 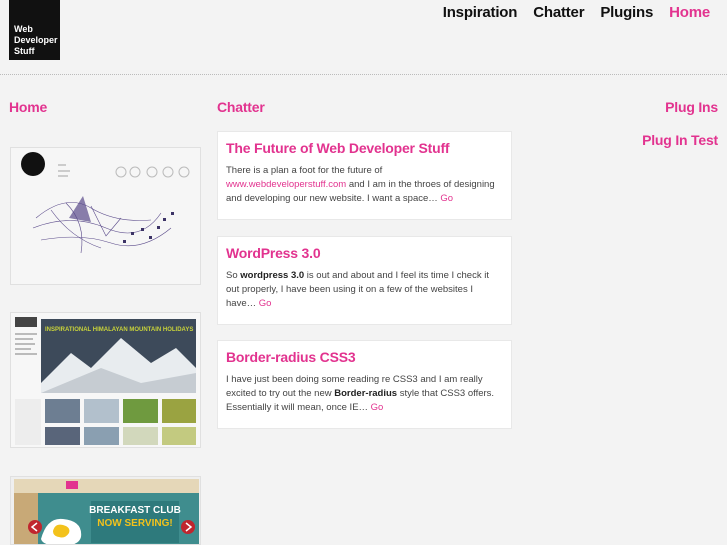 I want to click on post-text: There is a plan a foot for the future of, so click(x=304, y=170).